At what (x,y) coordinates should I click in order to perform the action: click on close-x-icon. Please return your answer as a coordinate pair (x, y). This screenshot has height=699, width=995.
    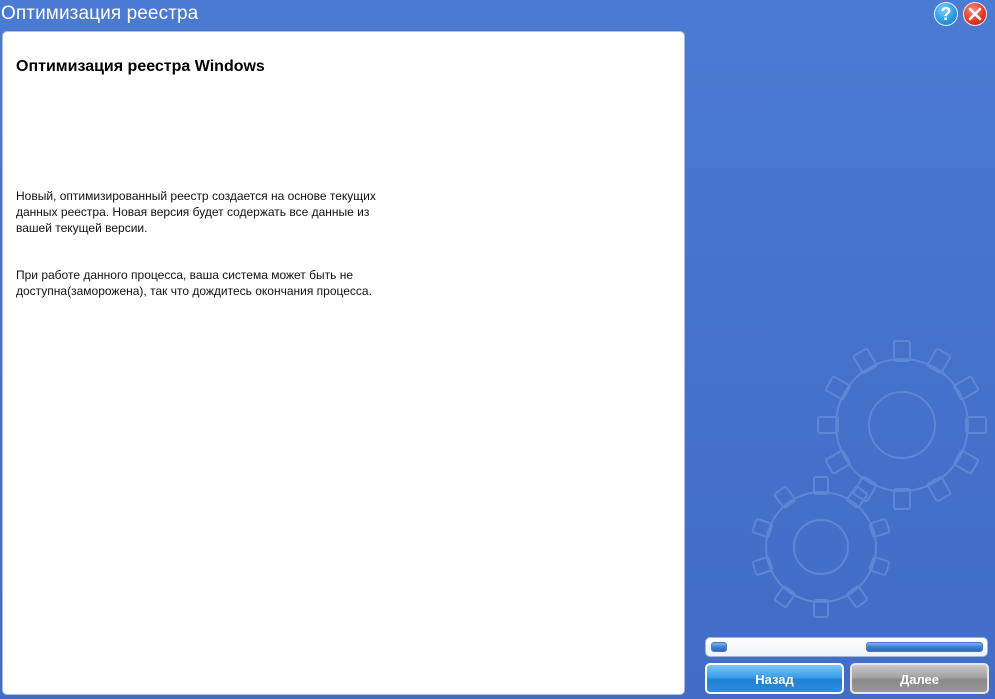
    Looking at the image, I should click on (975, 14).